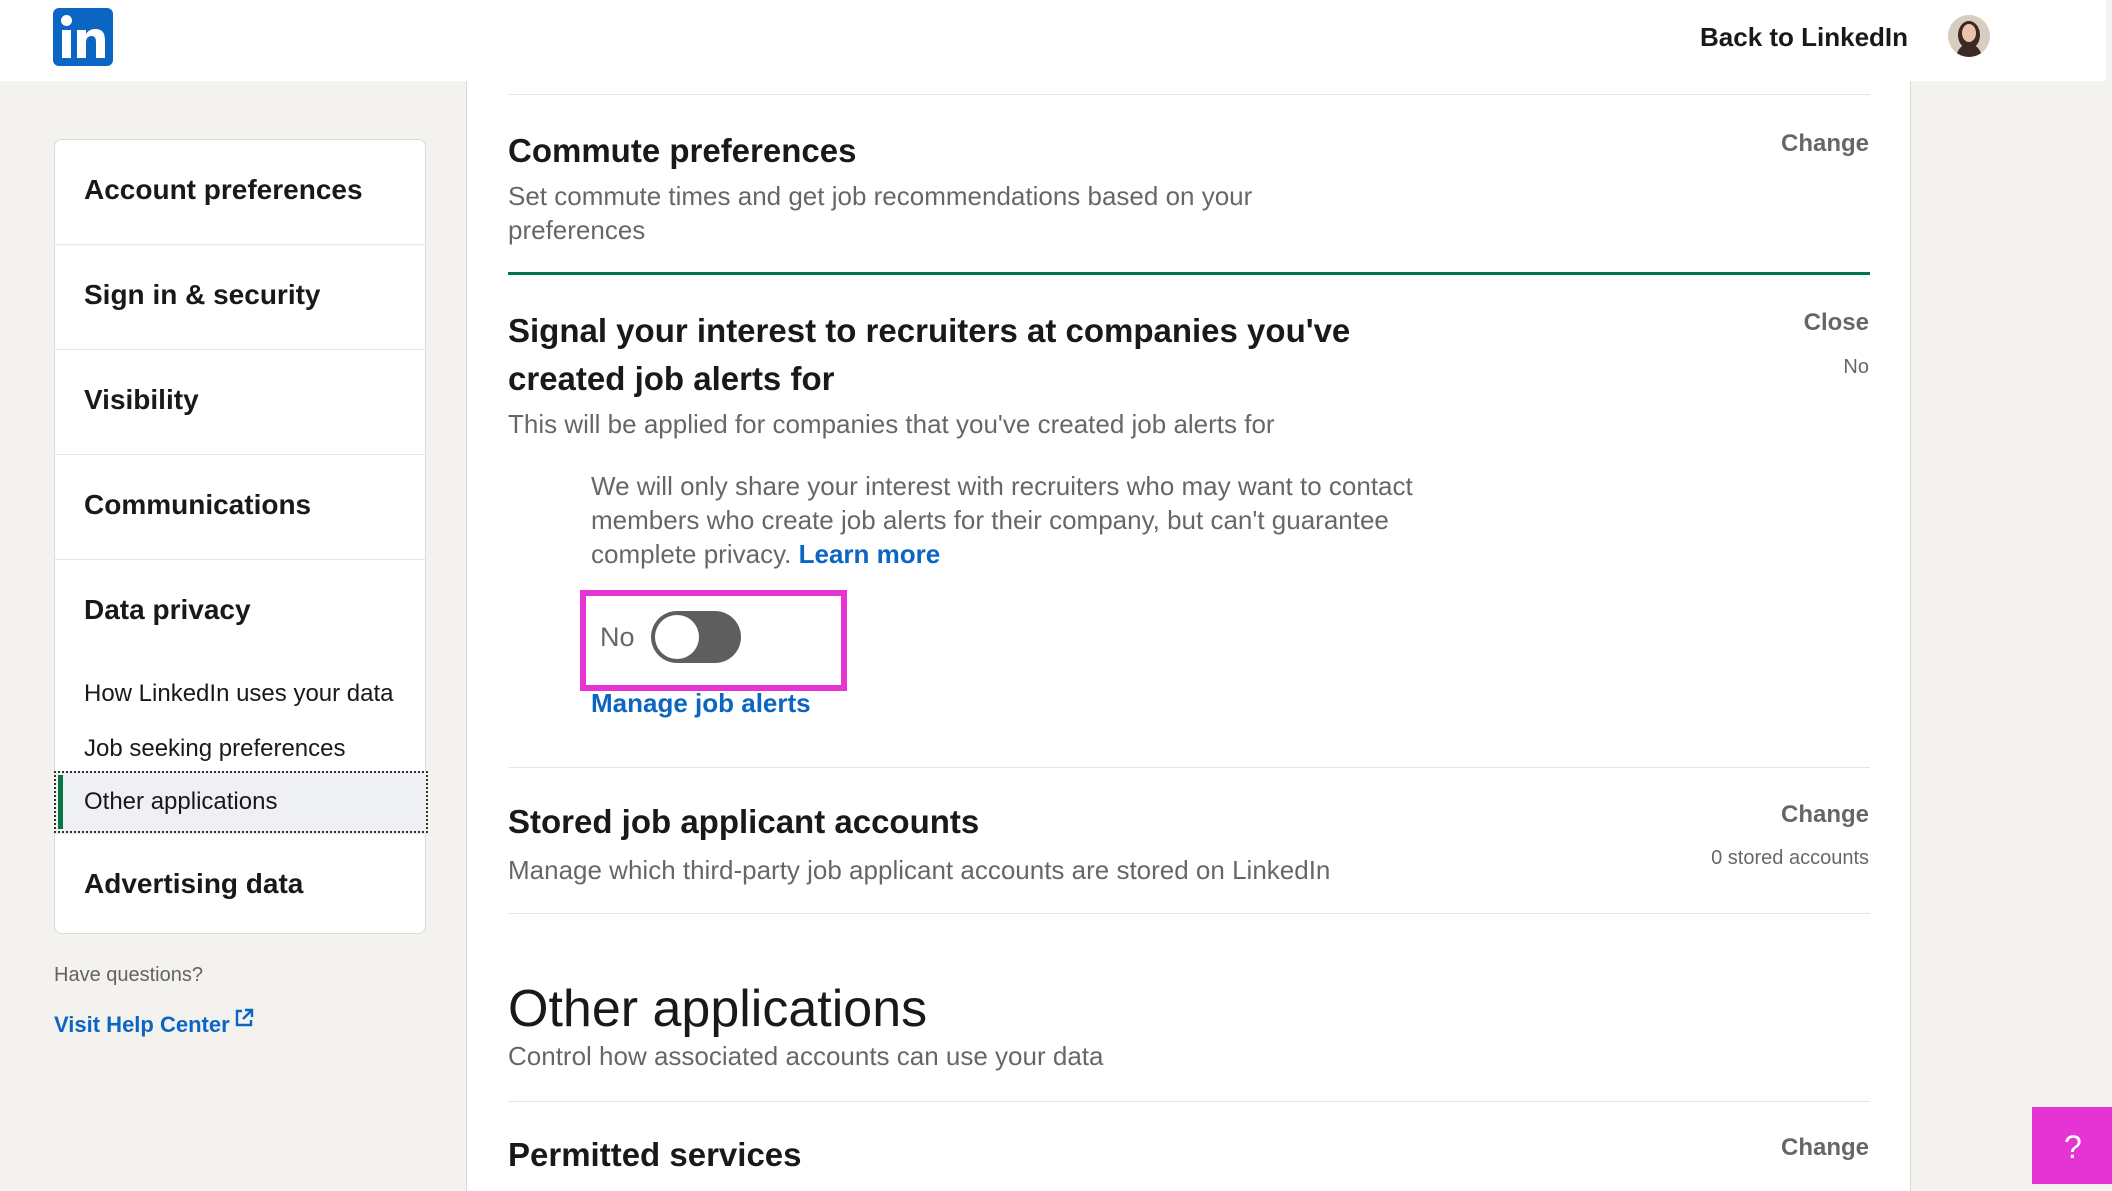 The width and height of the screenshot is (2112, 1191). I want to click on top-header: Back to LinkedIn, so click(1056, 40).